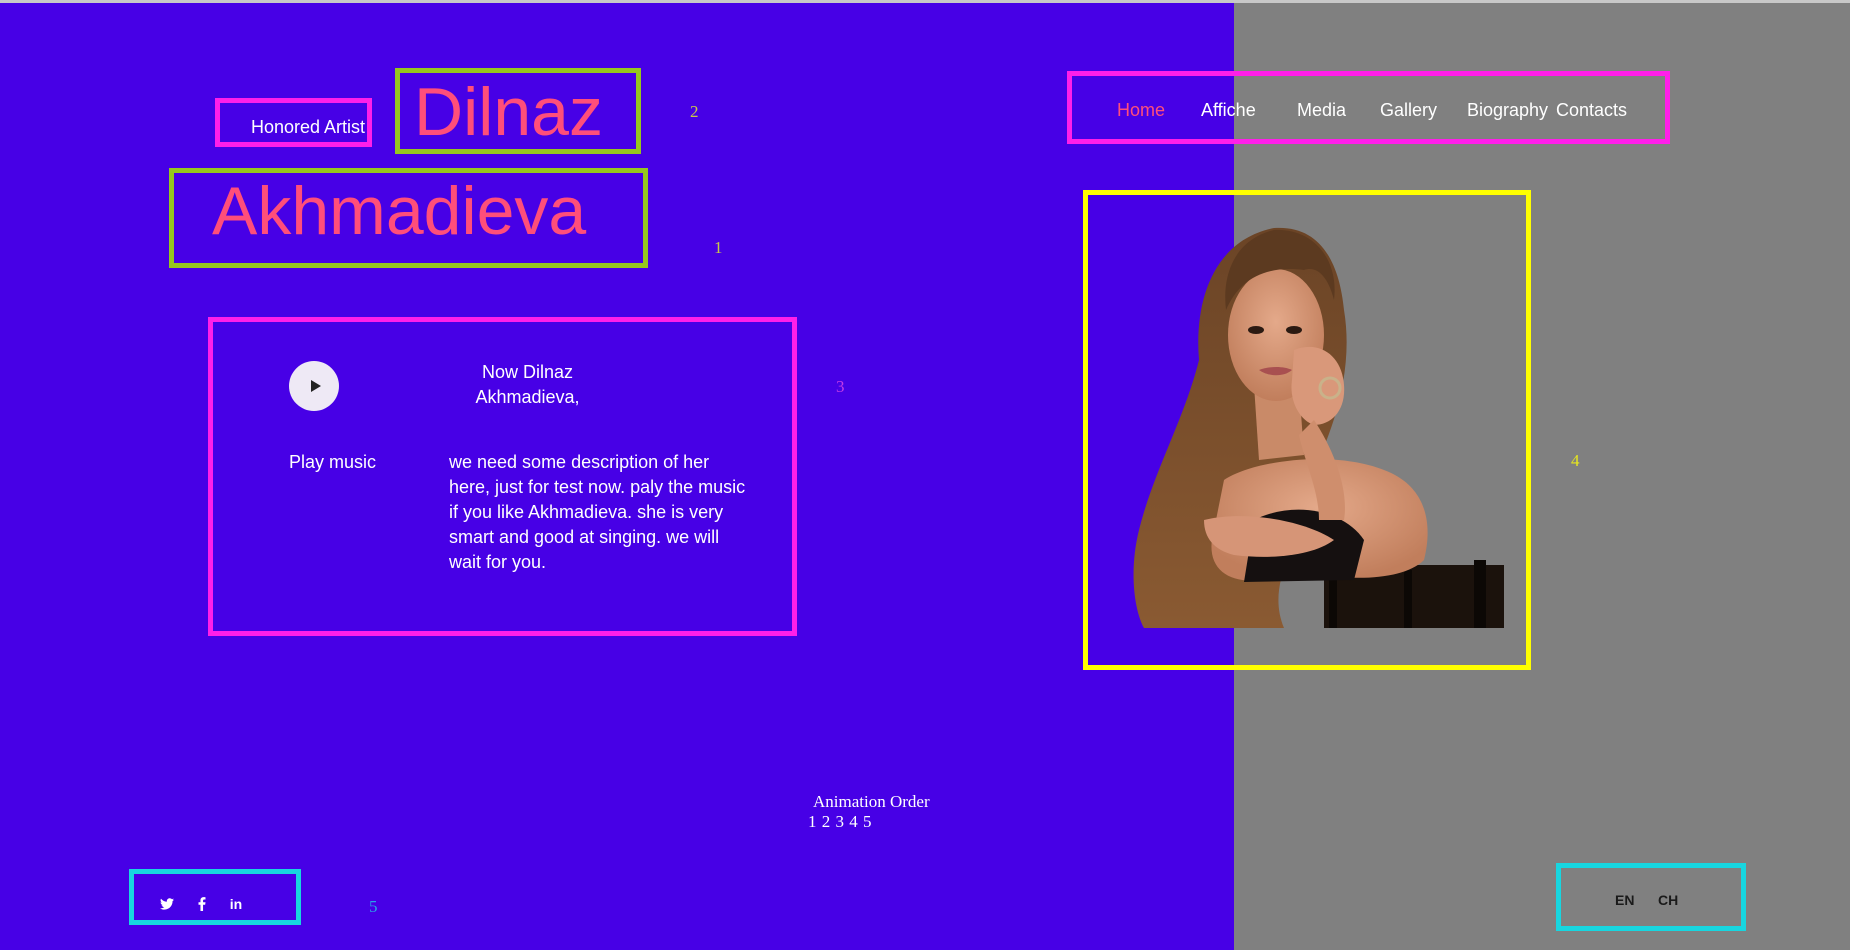  What do you see at coordinates (508, 112) in the screenshot?
I see `artist-first-name: Dilnaz` at bounding box center [508, 112].